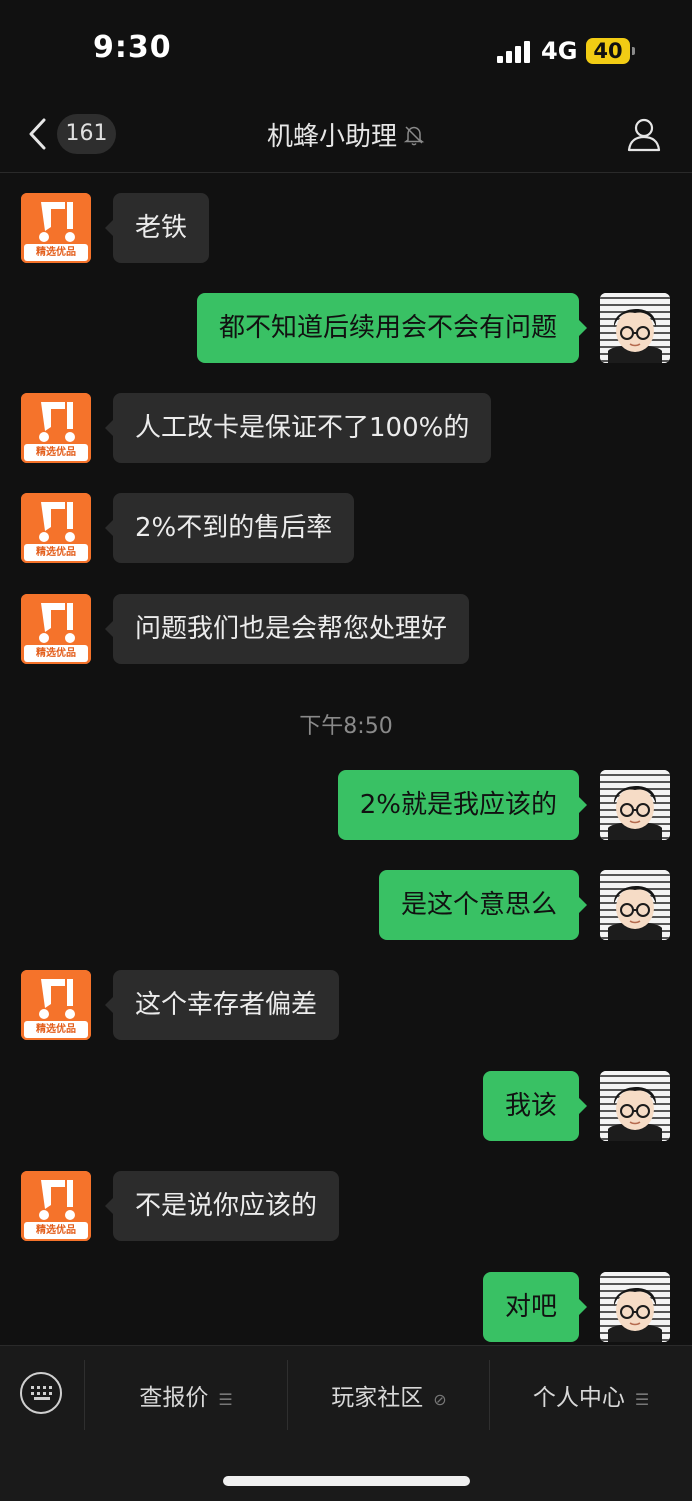 Image resolution: width=692 pixels, height=1501 pixels. What do you see at coordinates (591, 1395) in the screenshot?
I see `menu-item-profile: 个人中心 ☰` at bounding box center [591, 1395].